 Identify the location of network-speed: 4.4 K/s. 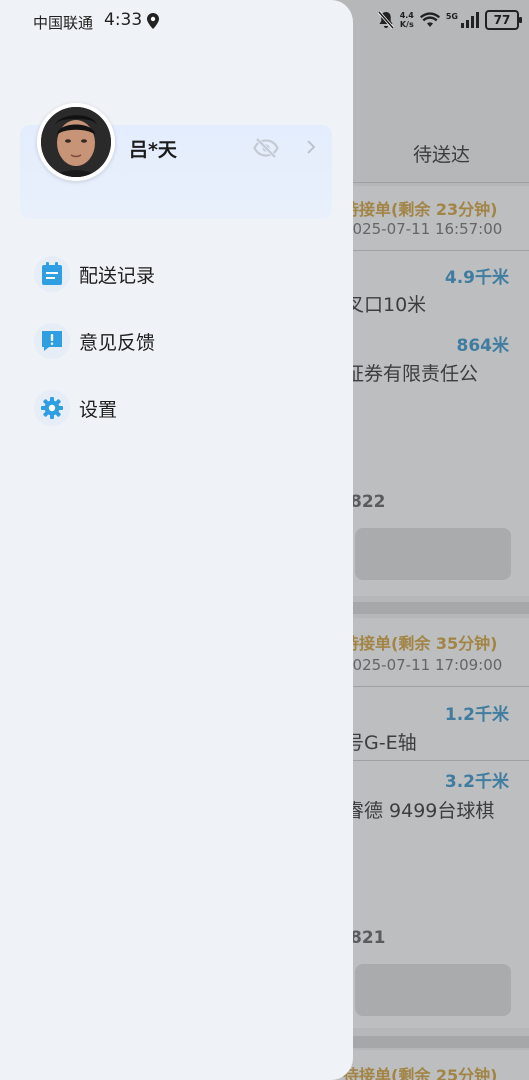
(406, 20).